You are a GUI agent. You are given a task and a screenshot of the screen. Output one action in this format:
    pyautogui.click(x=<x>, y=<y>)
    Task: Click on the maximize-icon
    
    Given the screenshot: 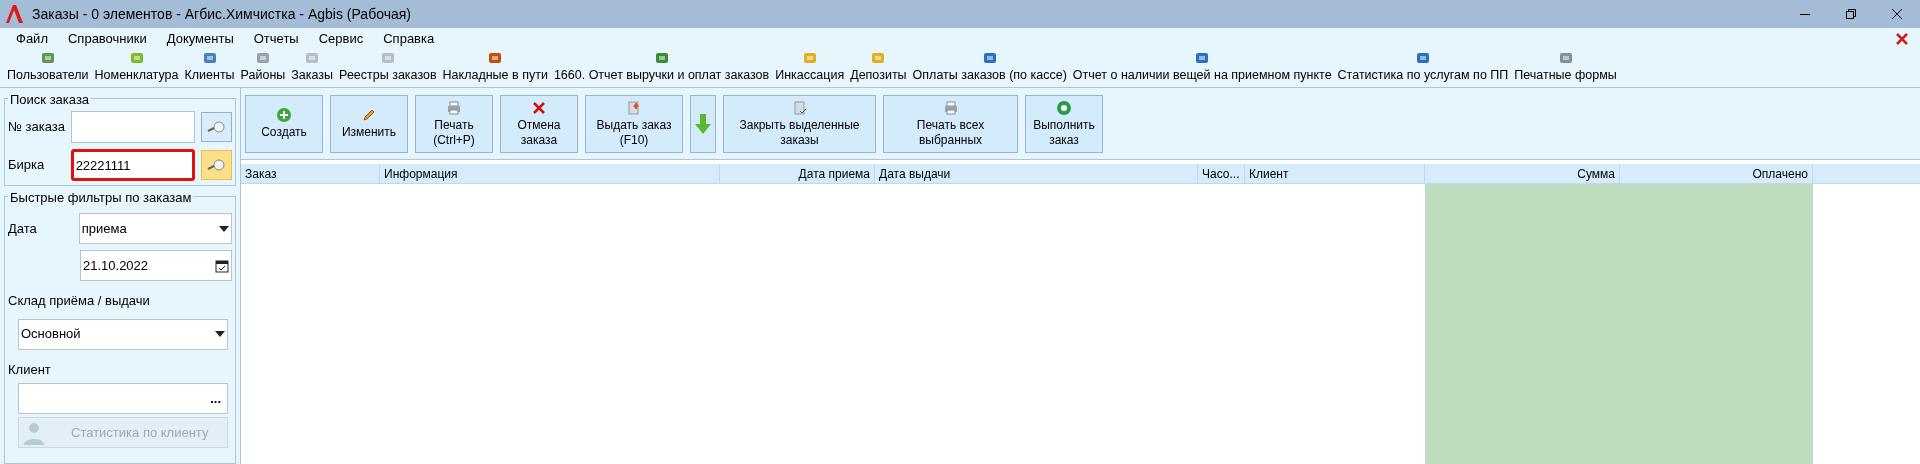 What is the action you would take?
    pyautogui.click(x=1851, y=14)
    